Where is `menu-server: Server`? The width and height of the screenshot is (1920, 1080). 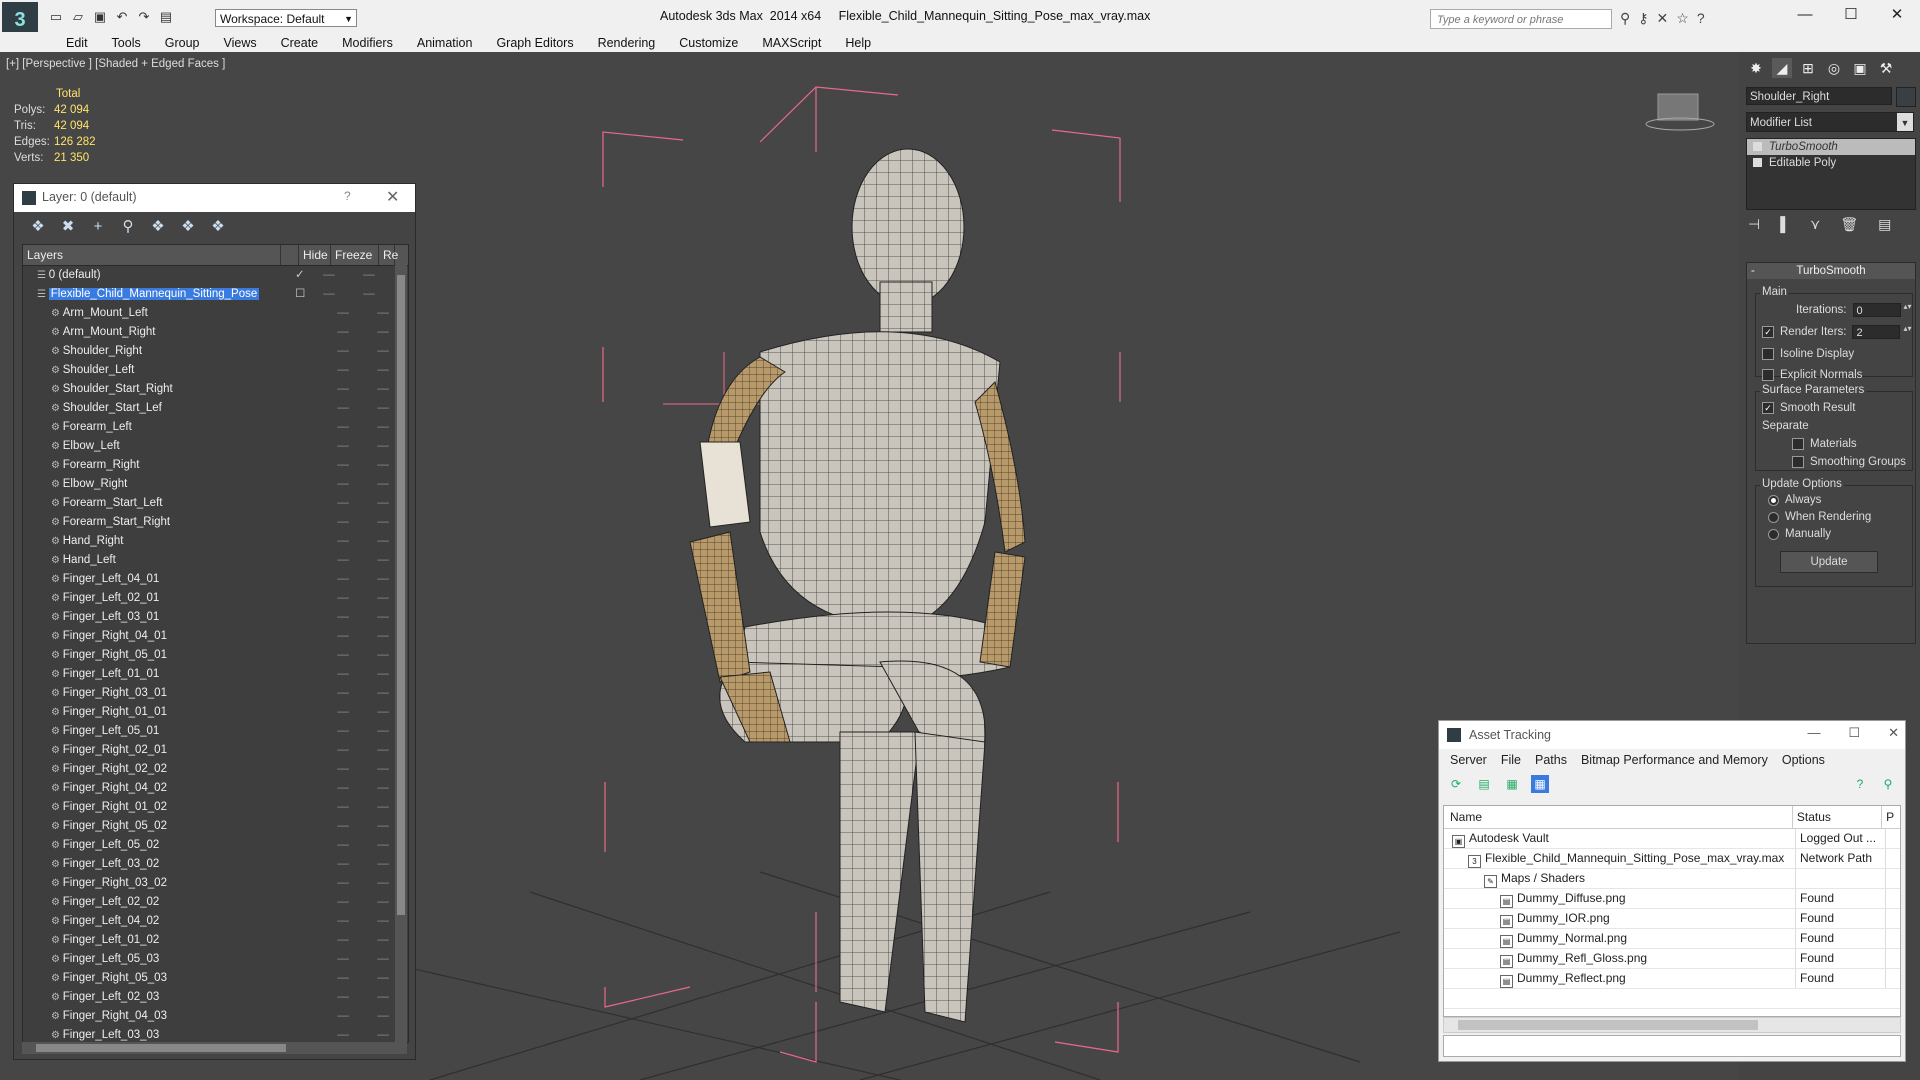 menu-server: Server is located at coordinates (1468, 760).